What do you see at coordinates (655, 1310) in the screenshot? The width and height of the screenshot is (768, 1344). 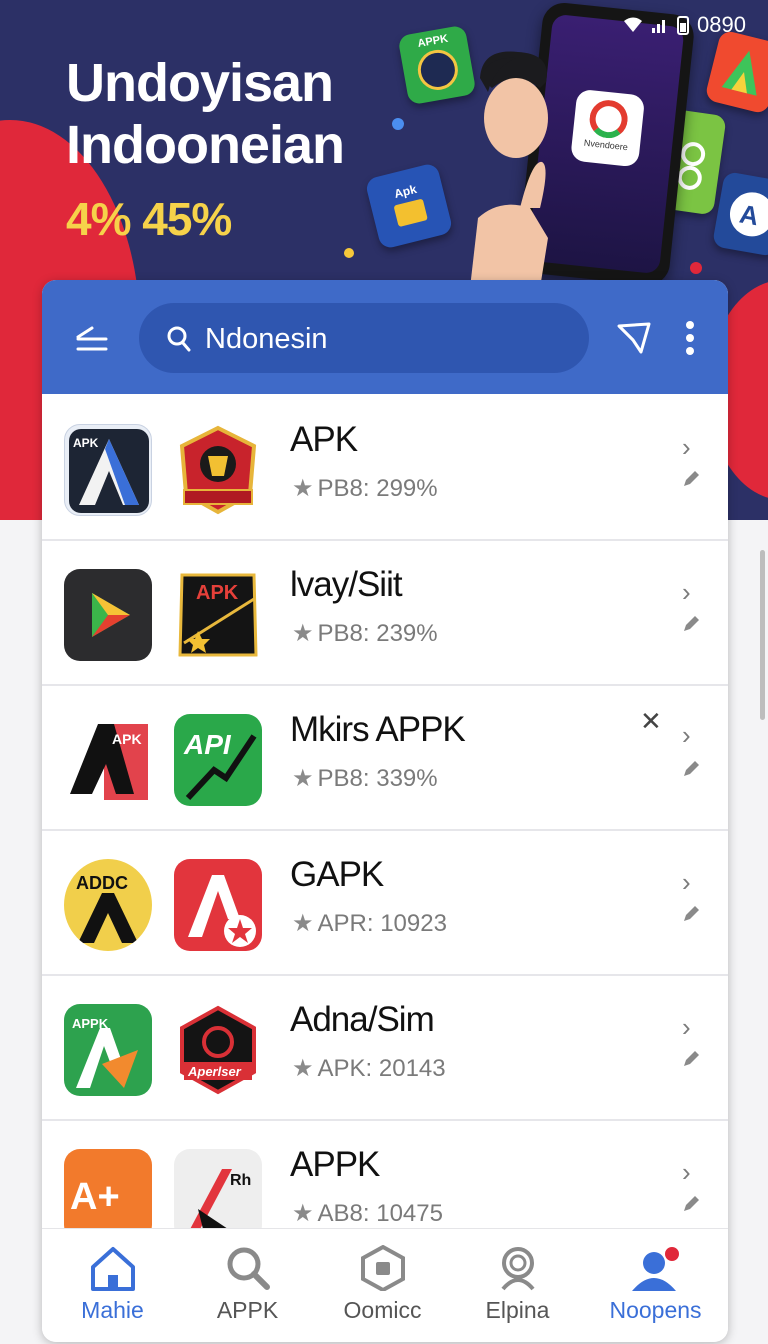 I see `nav-label: Noopens` at bounding box center [655, 1310].